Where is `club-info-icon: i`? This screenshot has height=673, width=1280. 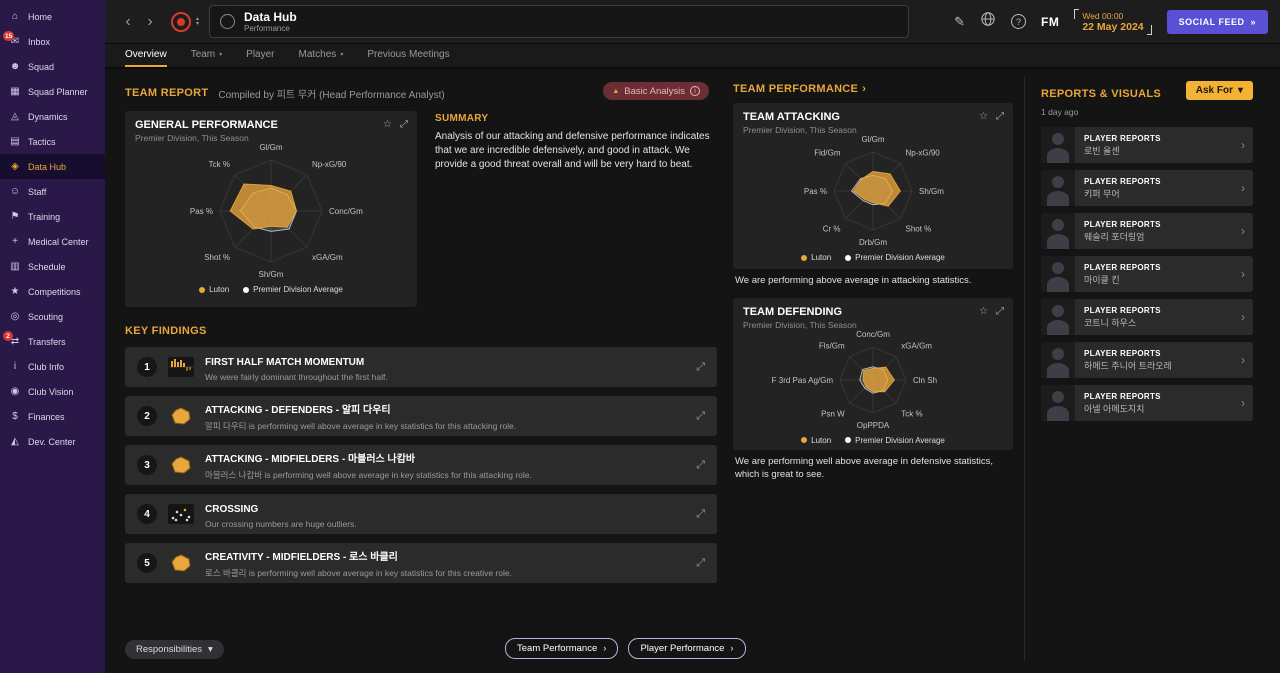
club-info-icon: i is located at coordinates (15, 366).